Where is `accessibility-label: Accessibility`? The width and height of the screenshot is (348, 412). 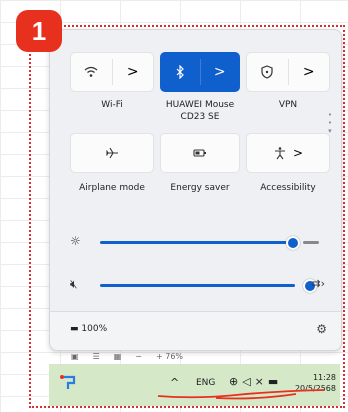 accessibility-label: Accessibility is located at coordinates (288, 188).